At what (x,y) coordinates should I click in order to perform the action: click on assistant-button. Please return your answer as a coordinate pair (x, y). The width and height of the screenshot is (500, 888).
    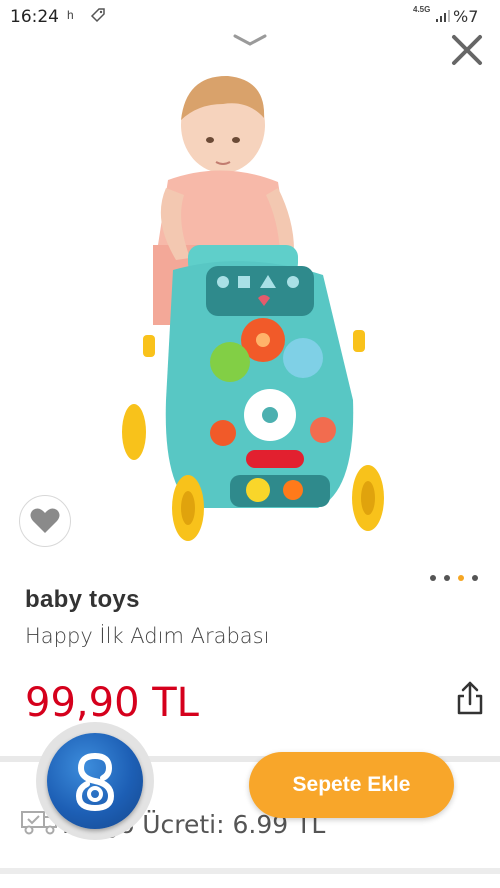
    Looking at the image, I should click on (95, 781).